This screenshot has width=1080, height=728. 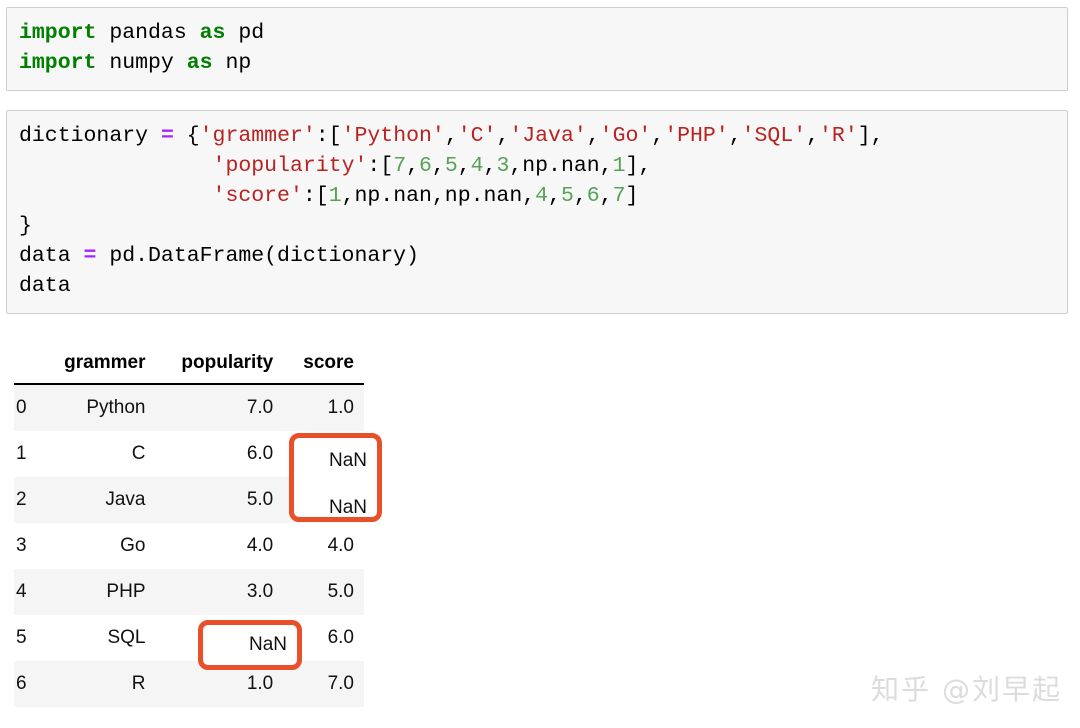 I want to click on cell-grammer: R, so click(x=97, y=684).